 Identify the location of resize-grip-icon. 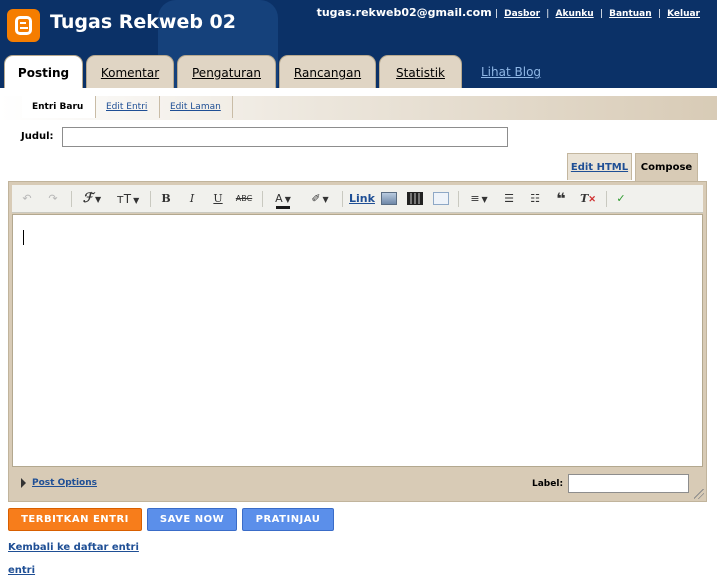
(699, 494).